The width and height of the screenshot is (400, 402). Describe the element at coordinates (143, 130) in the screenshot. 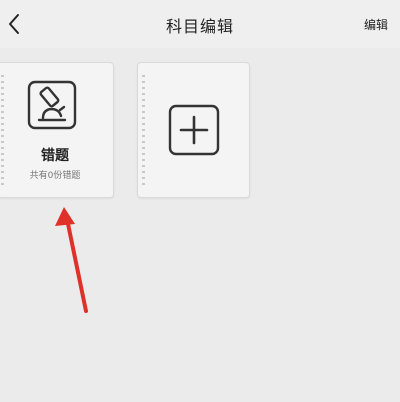

I see `notebook-binding` at that location.